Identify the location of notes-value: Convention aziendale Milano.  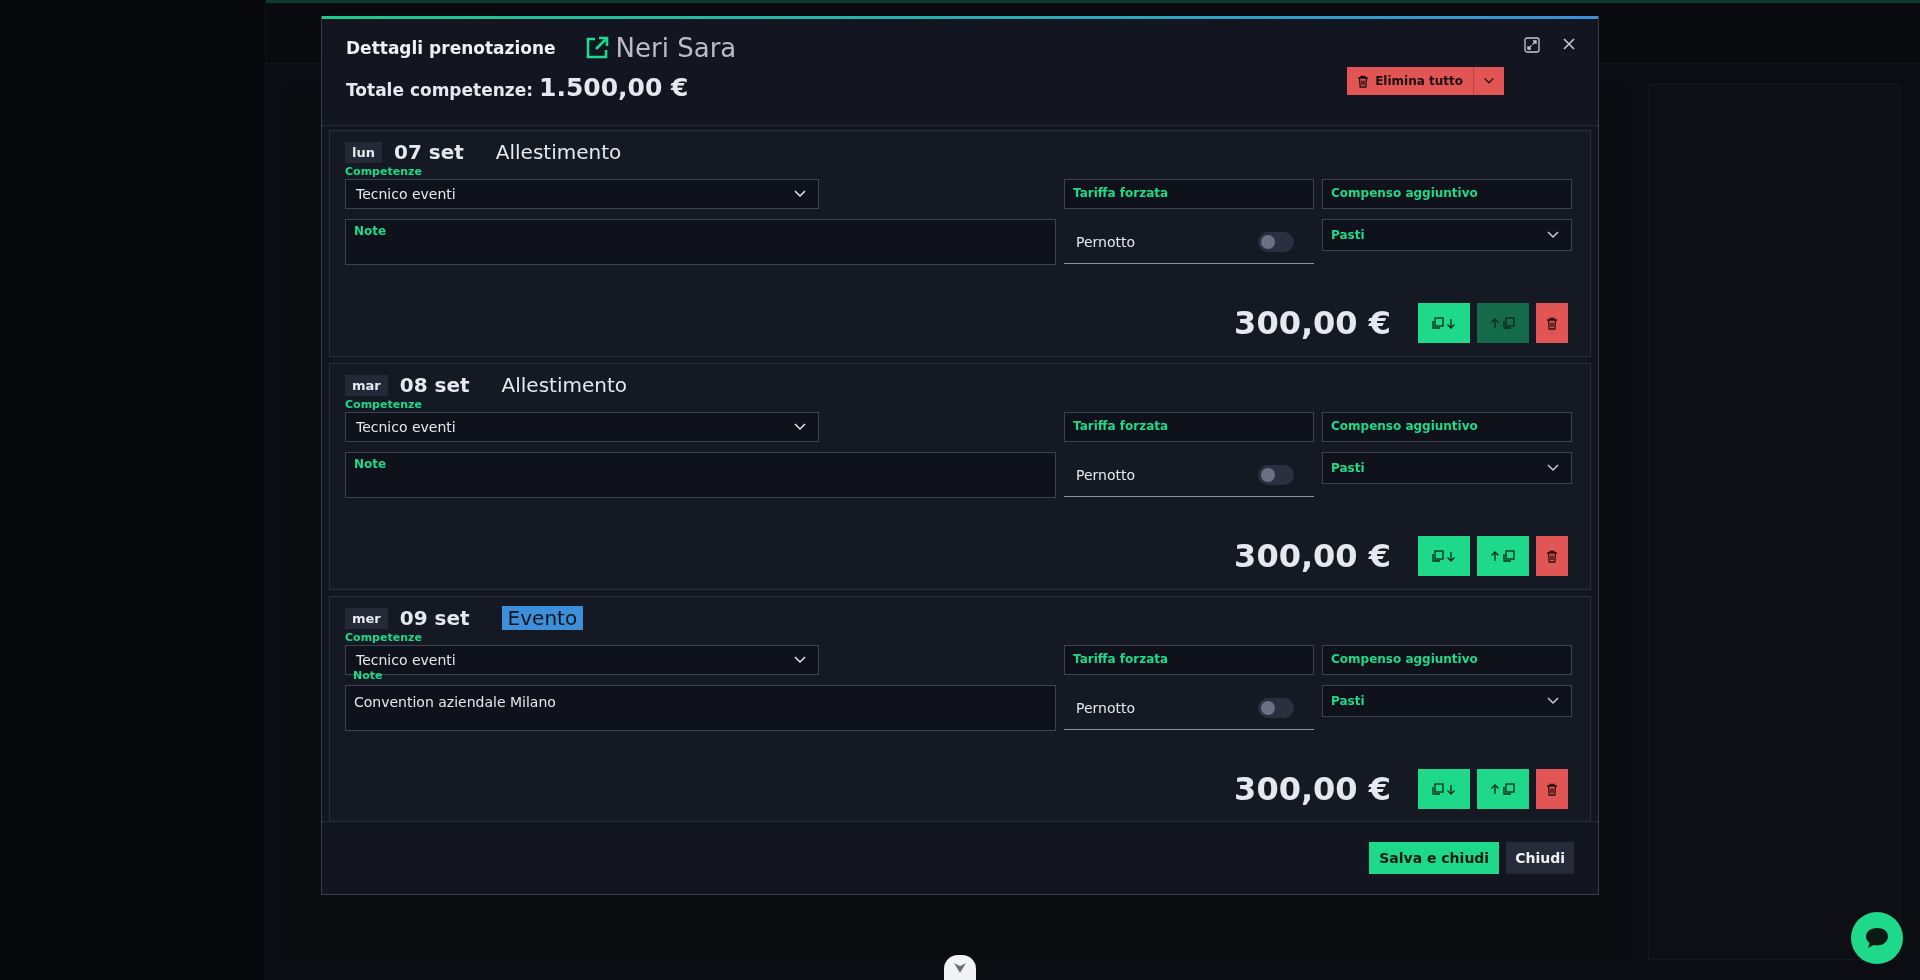
(455, 702).